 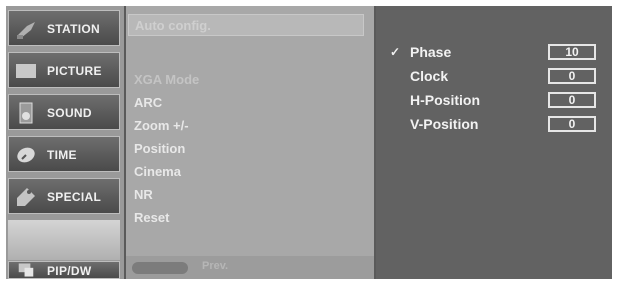 I want to click on submenu-item: ARC, so click(x=148, y=102).